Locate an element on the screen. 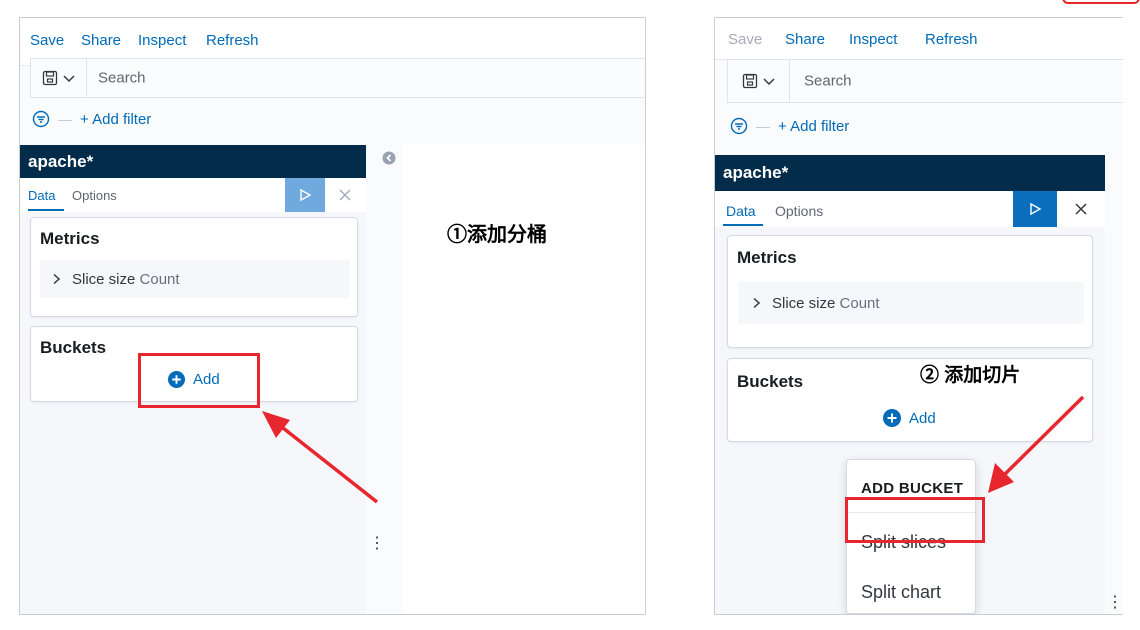  top-nav: Save Share Inspect Refresh is located at coordinates (919, 39).